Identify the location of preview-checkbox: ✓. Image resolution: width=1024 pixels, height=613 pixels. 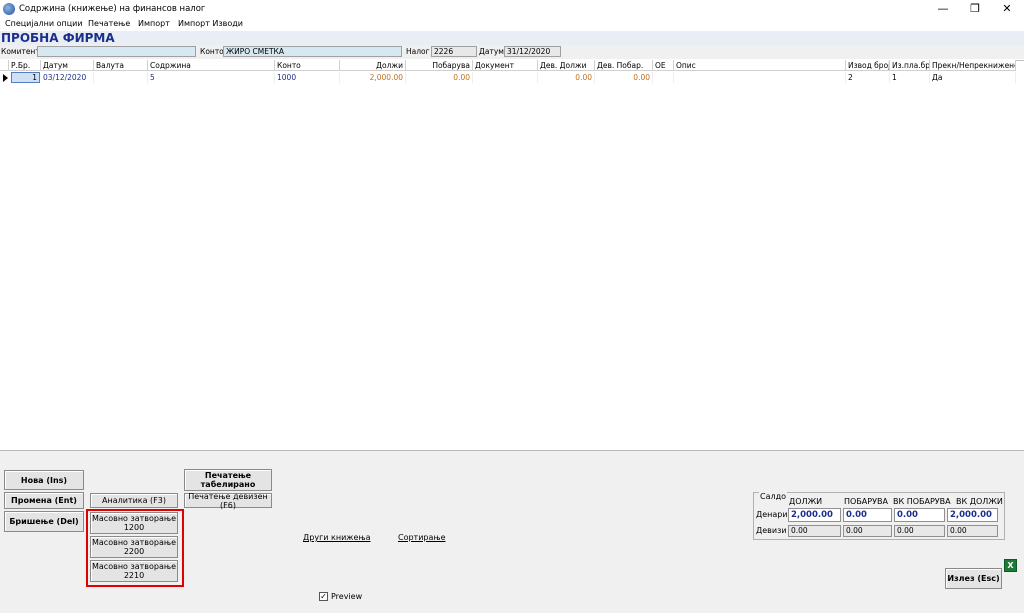
(323, 596).